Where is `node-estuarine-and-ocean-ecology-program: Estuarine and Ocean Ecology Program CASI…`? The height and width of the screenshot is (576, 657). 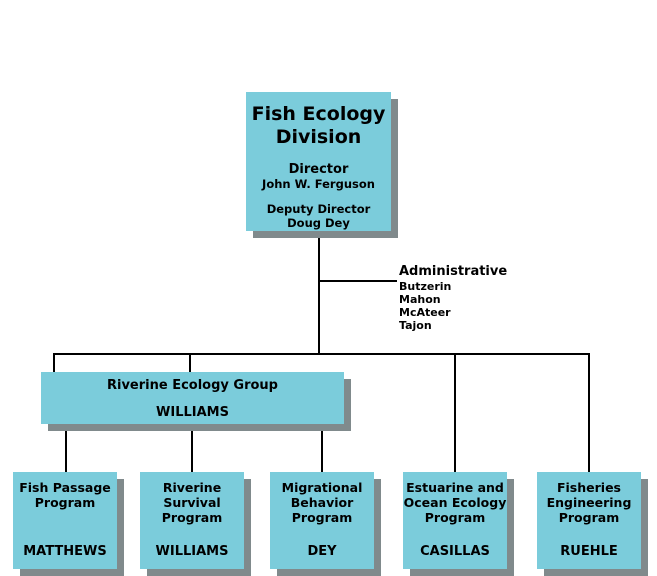
node-estuarine-and-ocean-ecology-program: Estuarine and Ocean Ecology Program CASI… is located at coordinates (455, 520).